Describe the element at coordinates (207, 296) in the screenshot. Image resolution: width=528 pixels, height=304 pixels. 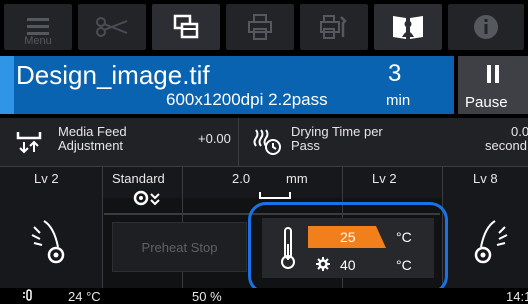
I see `humidity: 50 %` at that location.